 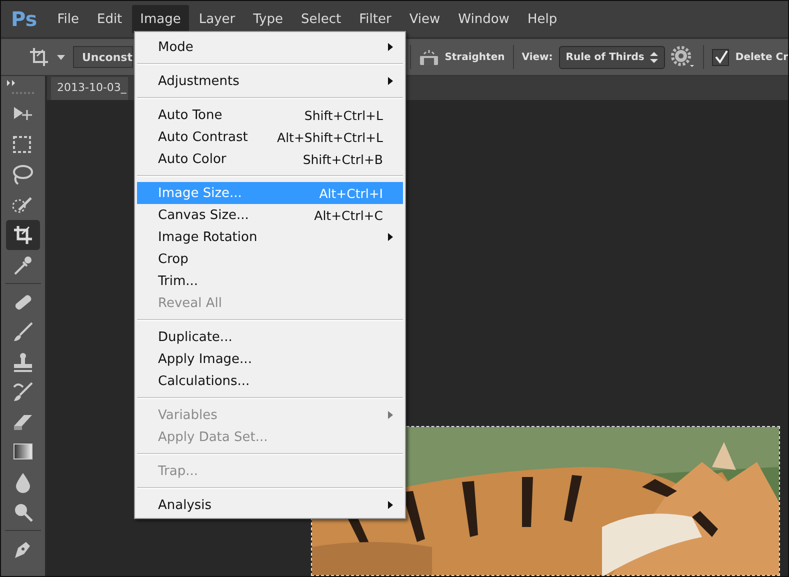 I want to click on menu-item: Adjustments, so click(x=270, y=81).